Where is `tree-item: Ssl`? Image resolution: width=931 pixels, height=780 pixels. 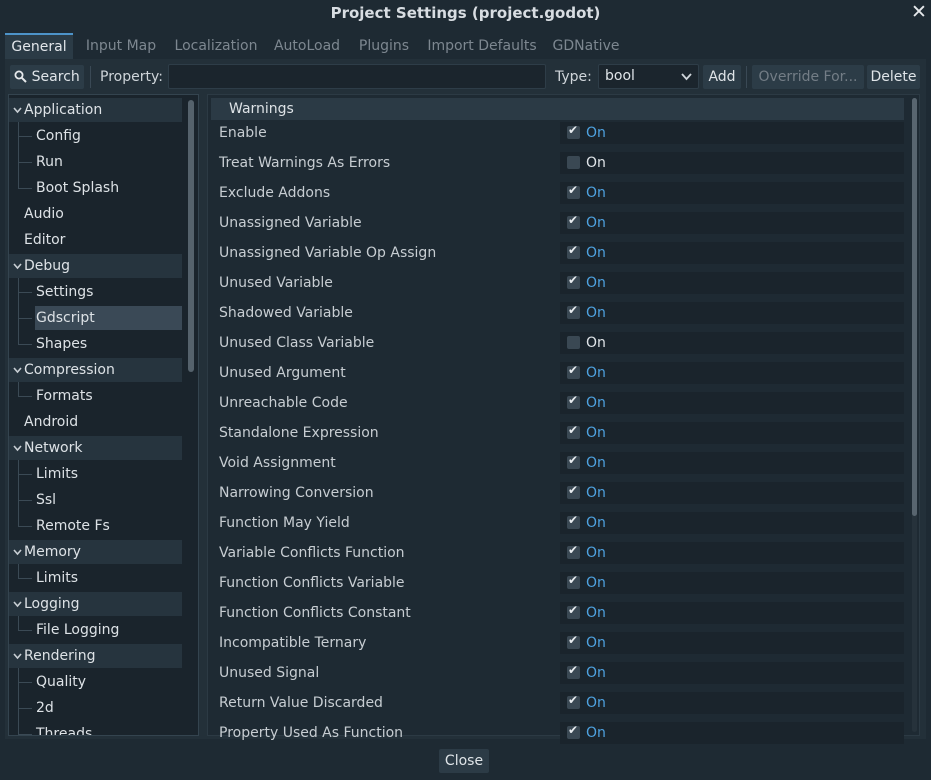 tree-item: Ssl is located at coordinates (95, 500).